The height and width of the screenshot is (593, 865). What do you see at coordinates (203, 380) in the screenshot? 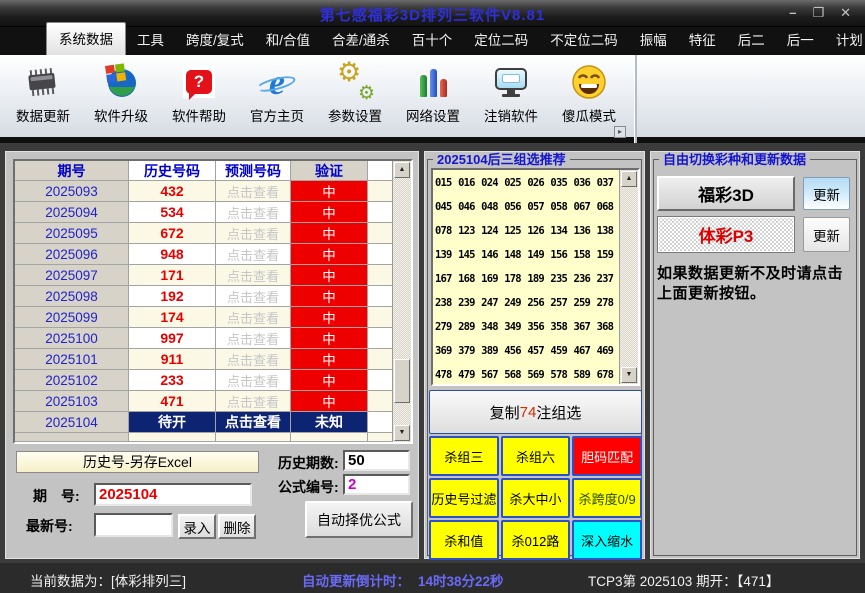
I see `table-row: 2025102 233 点击查看 中` at bounding box center [203, 380].